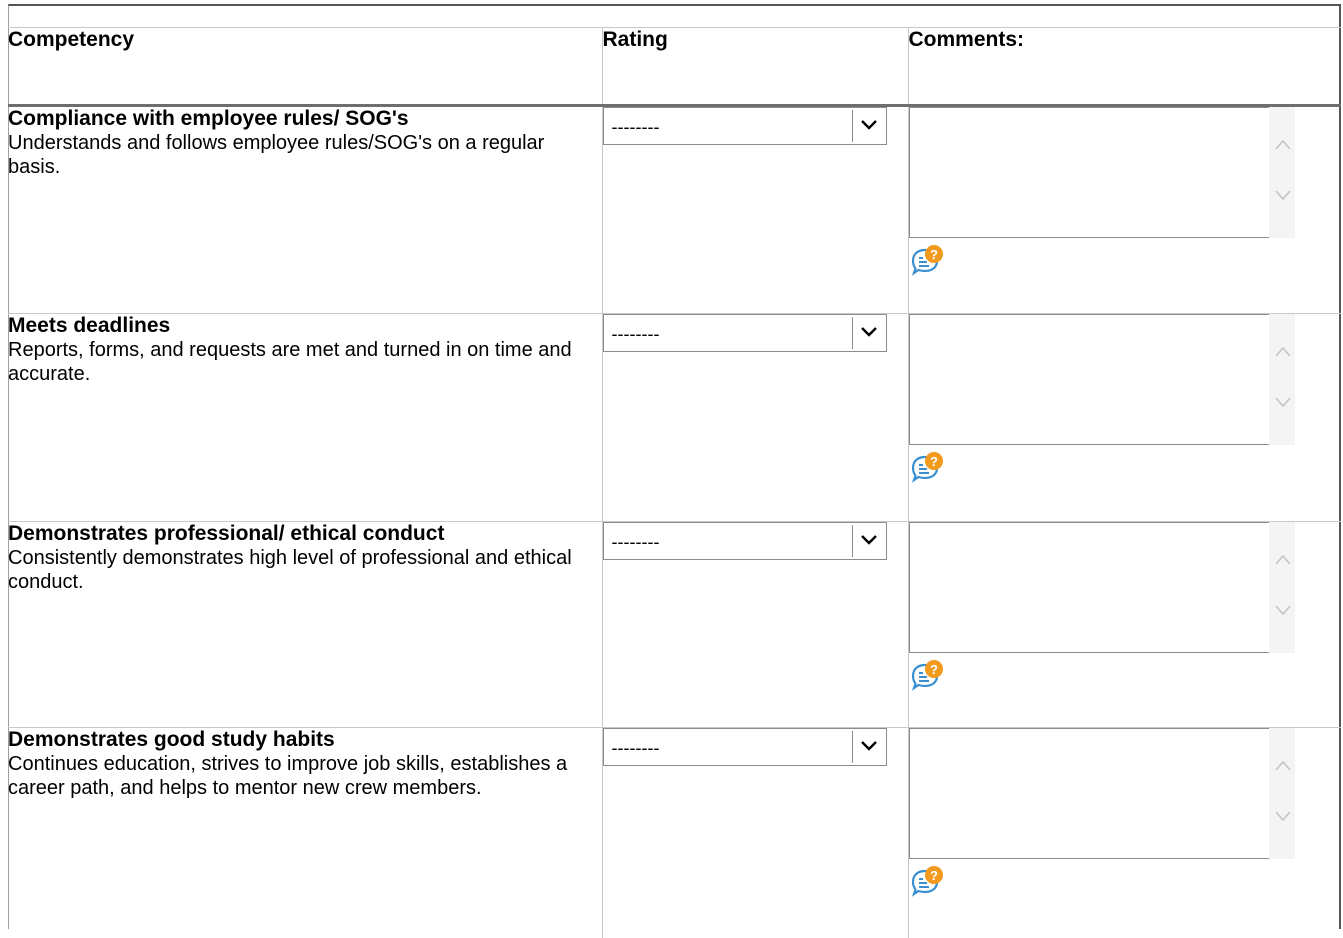  Describe the element at coordinates (89, 325) in the screenshot. I see `competency-title: Meets deadlines` at that location.